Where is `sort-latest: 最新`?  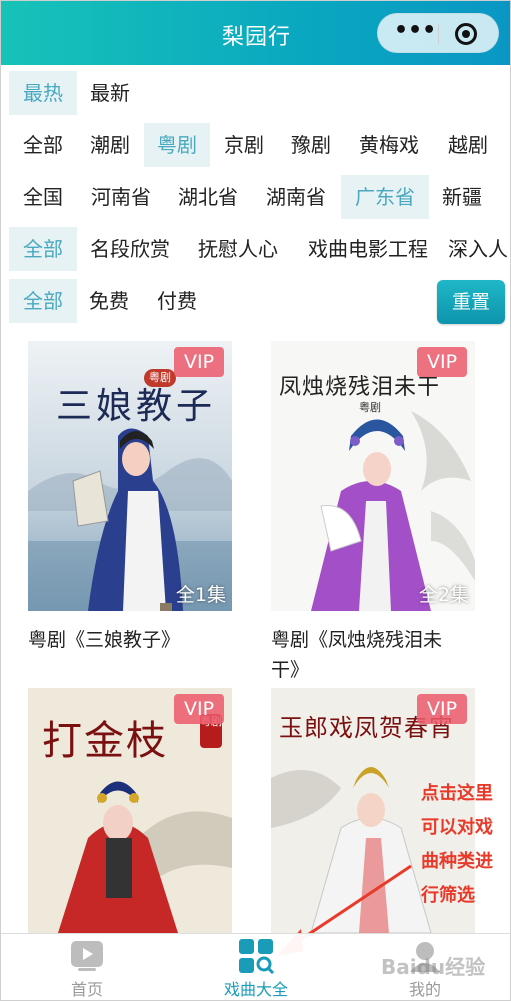
sort-latest: 最新 is located at coordinates (110, 93).